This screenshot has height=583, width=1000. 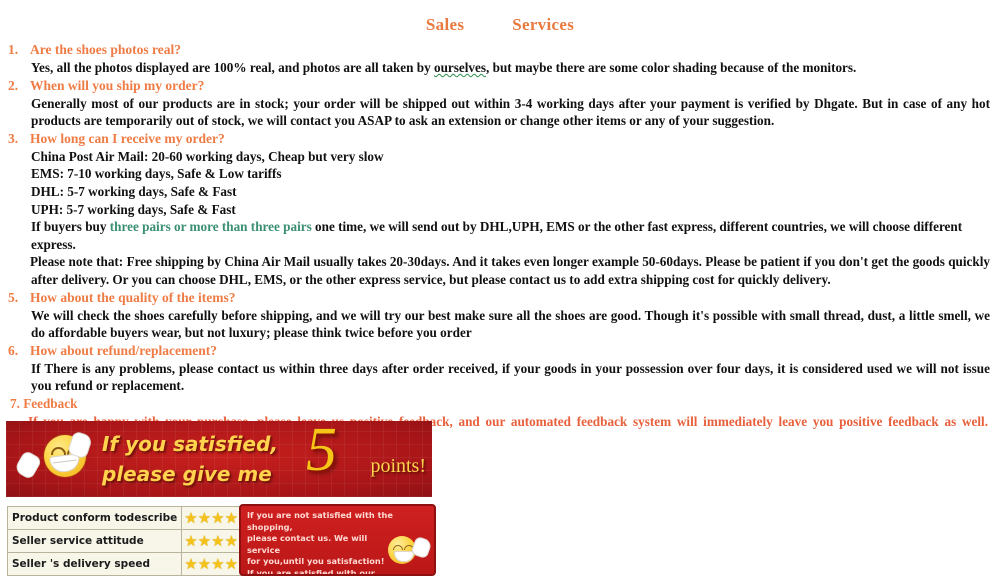 I want to click on faq-question-text-1: Are the shoes photos real?, so click(x=105, y=49).